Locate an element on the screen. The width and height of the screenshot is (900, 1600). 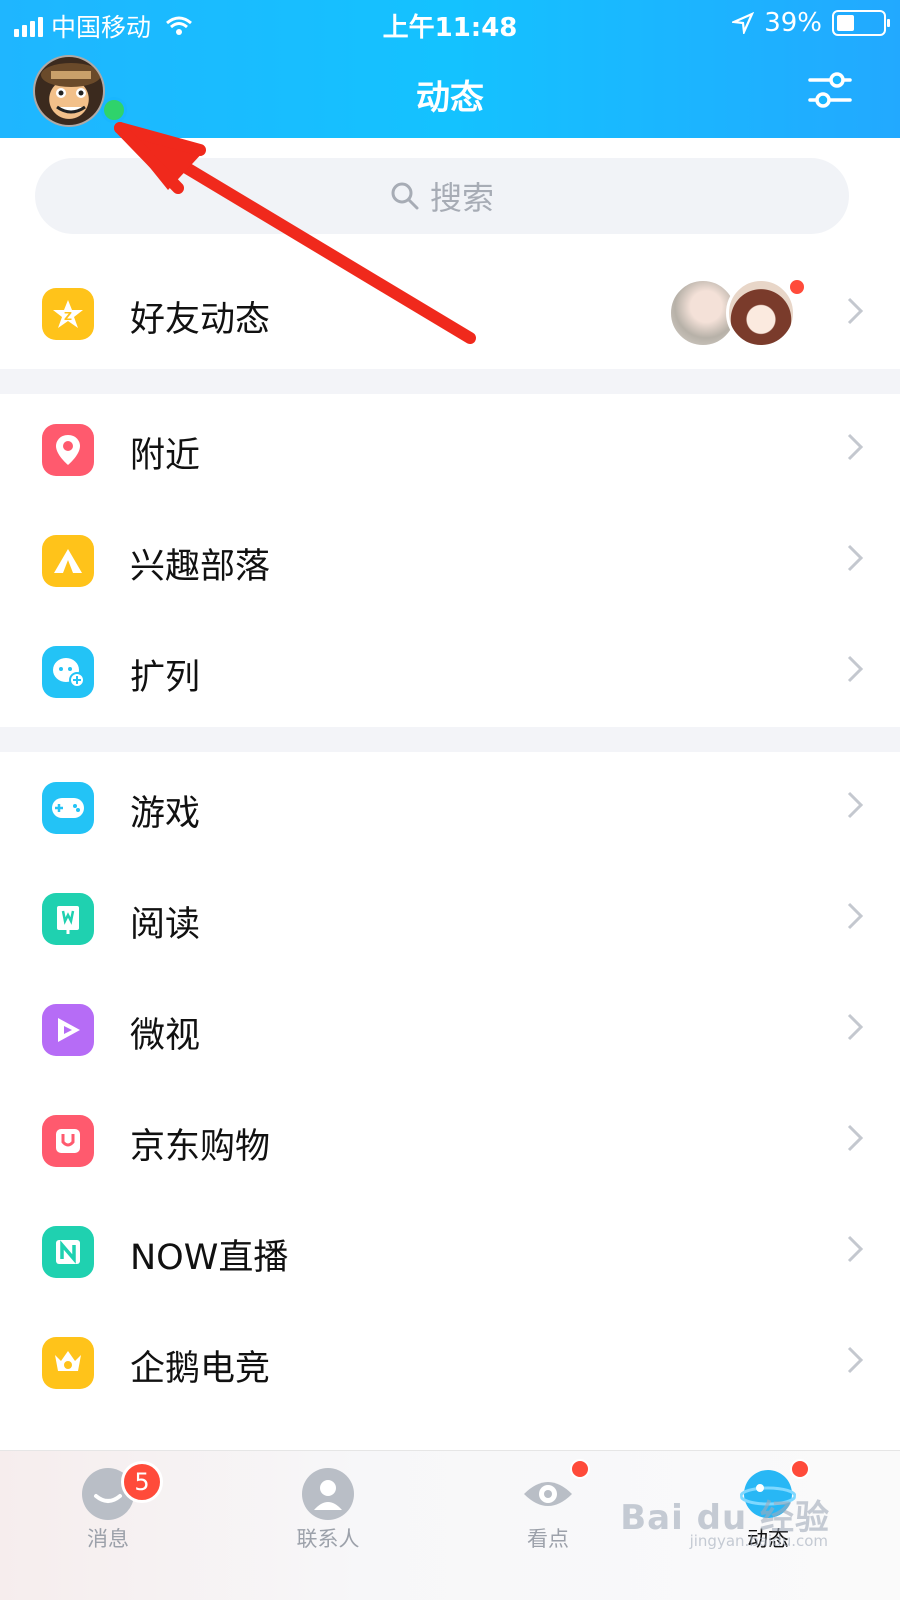
list-item-friend-feed: Z 好友动态 is located at coordinates (450, 313).